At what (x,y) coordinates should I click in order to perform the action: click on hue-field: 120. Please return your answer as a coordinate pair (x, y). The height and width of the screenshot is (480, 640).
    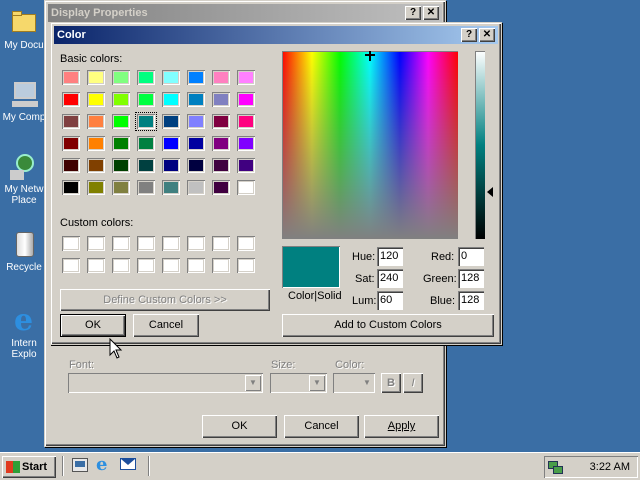
    Looking at the image, I should click on (390, 256).